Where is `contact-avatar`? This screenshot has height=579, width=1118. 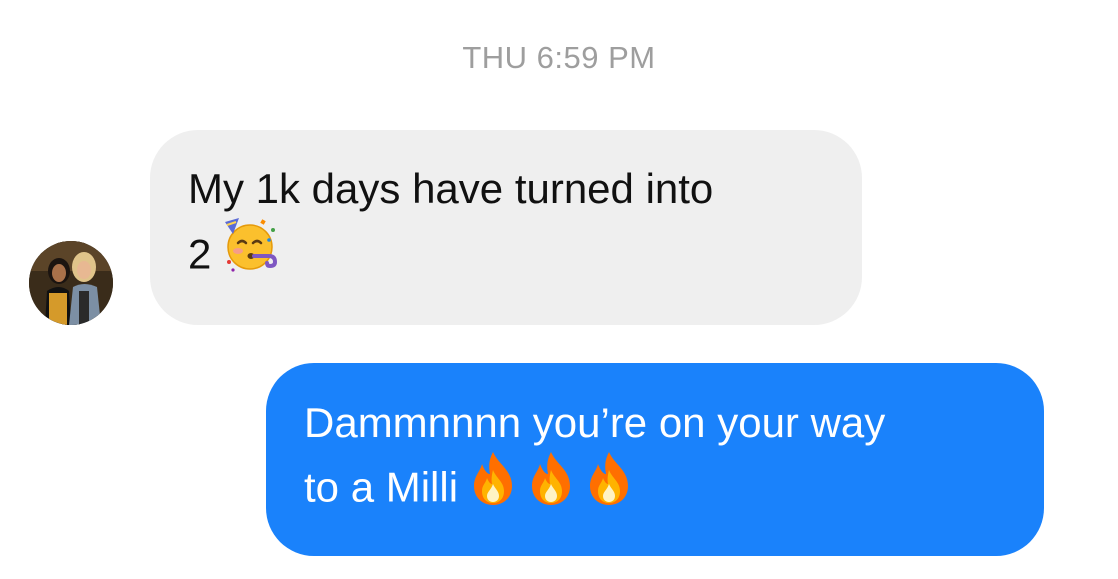 contact-avatar is located at coordinates (71, 283).